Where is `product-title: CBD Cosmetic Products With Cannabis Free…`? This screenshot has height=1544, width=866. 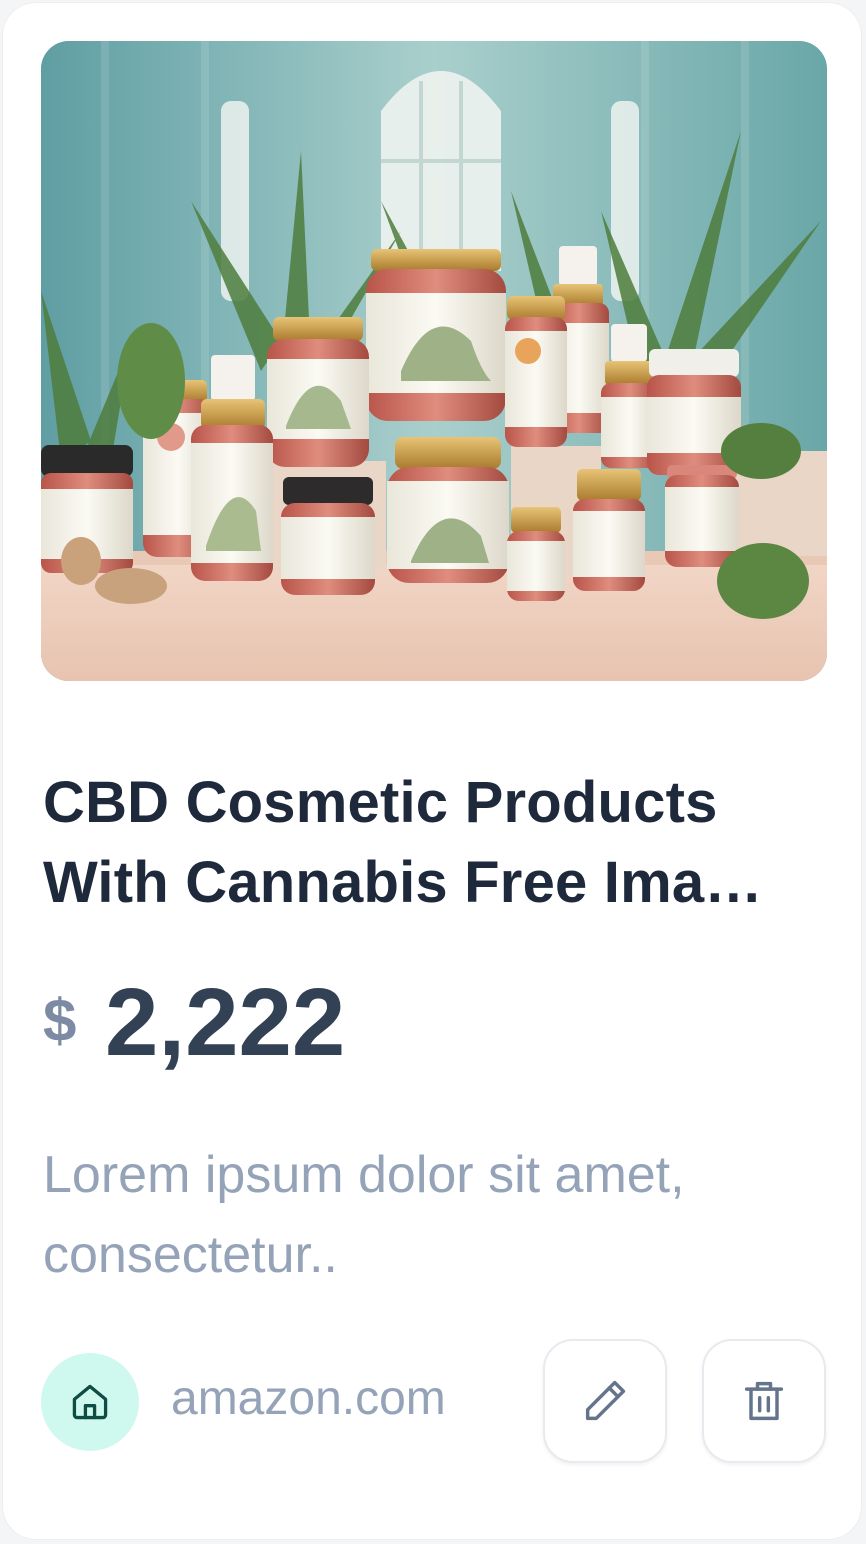 product-title: CBD Cosmetic Products With Cannabis Free… is located at coordinates (403, 842).